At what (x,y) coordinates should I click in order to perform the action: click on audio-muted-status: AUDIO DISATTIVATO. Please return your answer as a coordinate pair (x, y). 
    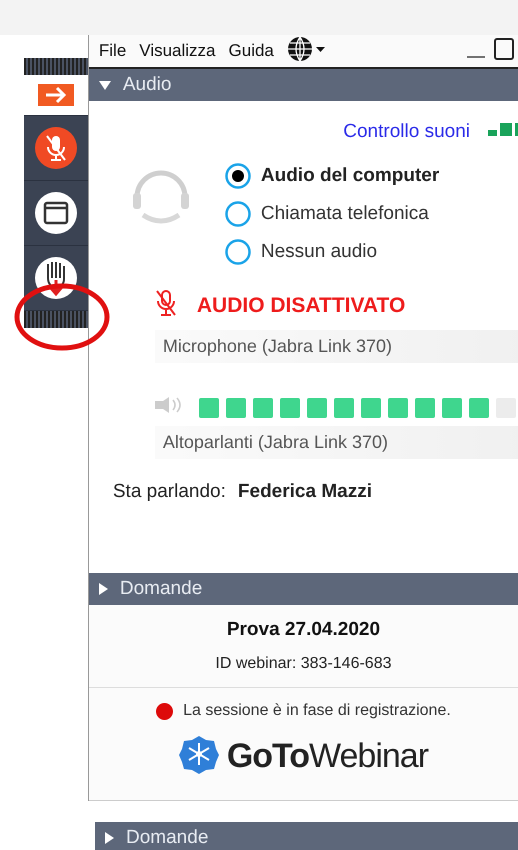
    Looking at the image, I should click on (301, 306).